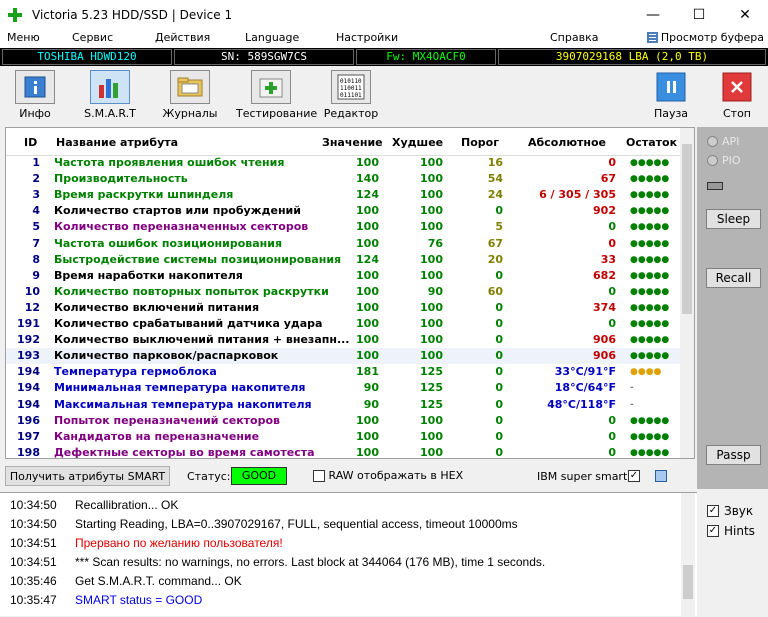 The height and width of the screenshot is (617, 768). Describe the element at coordinates (724, 160) in the screenshot. I see `pio-radio: PIO` at that location.